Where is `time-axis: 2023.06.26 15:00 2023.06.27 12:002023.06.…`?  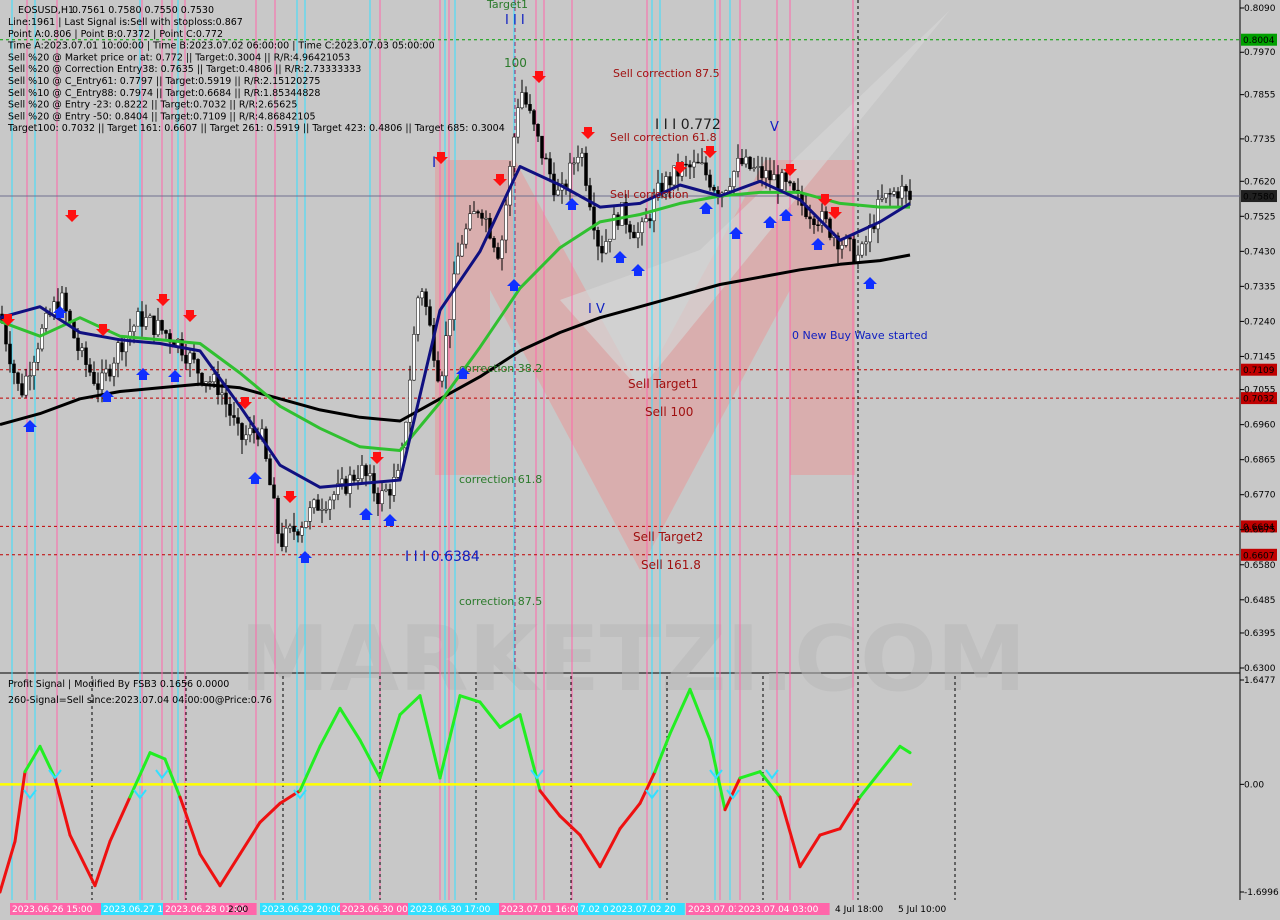 time-axis: 2023.06.26 15:00 2023.06.27 12:002023.06.… is located at coordinates (620, 910).